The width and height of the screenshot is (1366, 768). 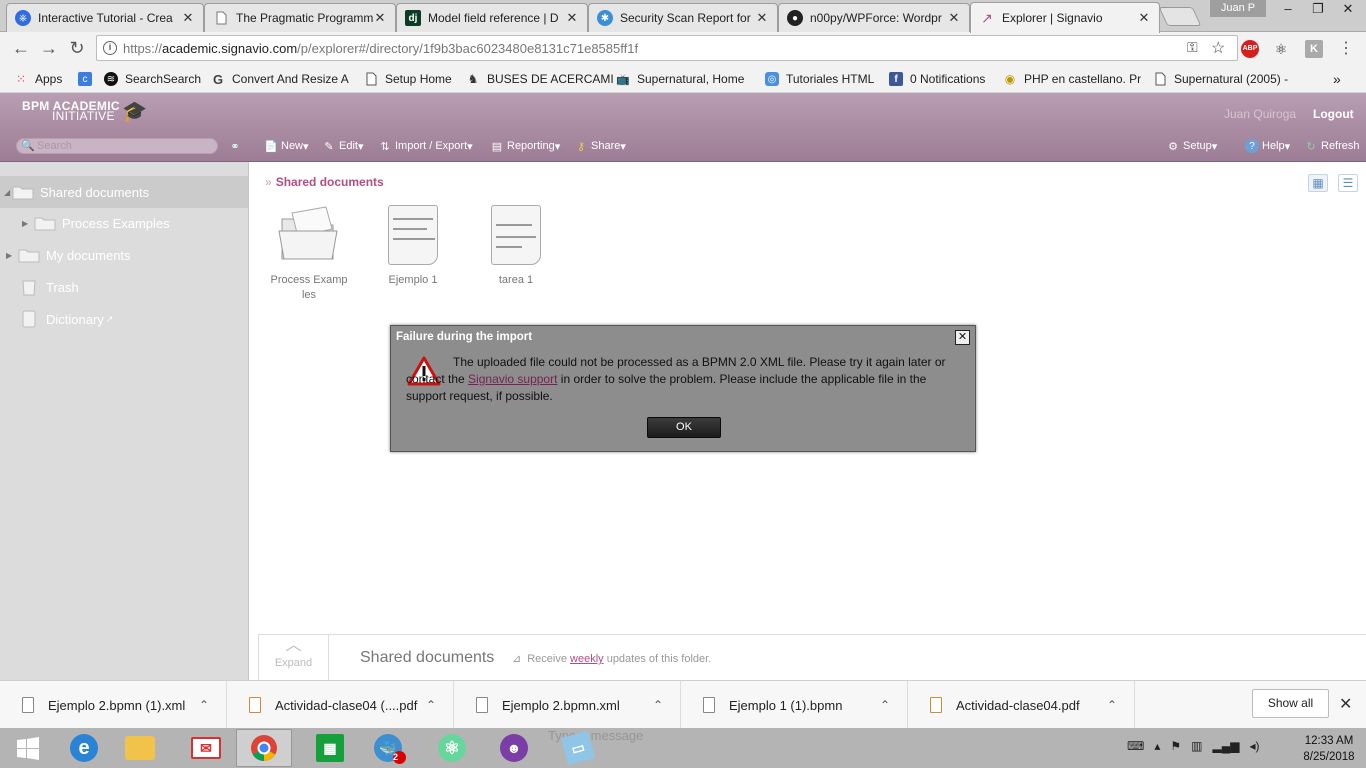 I want to click on download-item: Ejemplo 1 (1).bpmn ⌃, so click(x=794, y=705).